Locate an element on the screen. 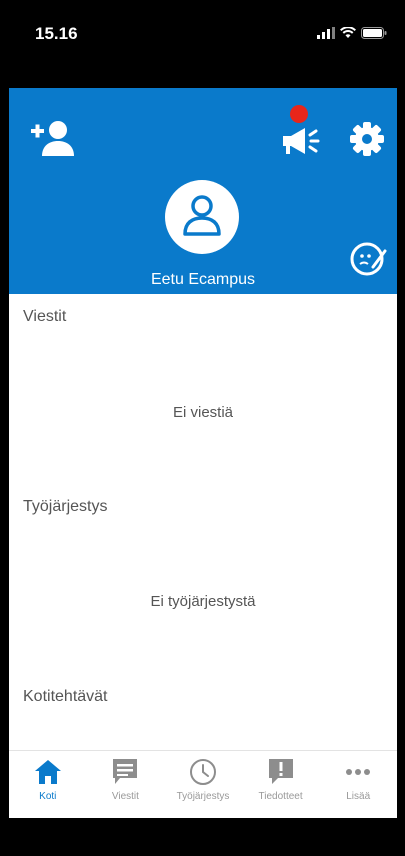 The height and width of the screenshot is (856, 405). schedule-section-title: Työjärjestys is located at coordinates (65, 506).